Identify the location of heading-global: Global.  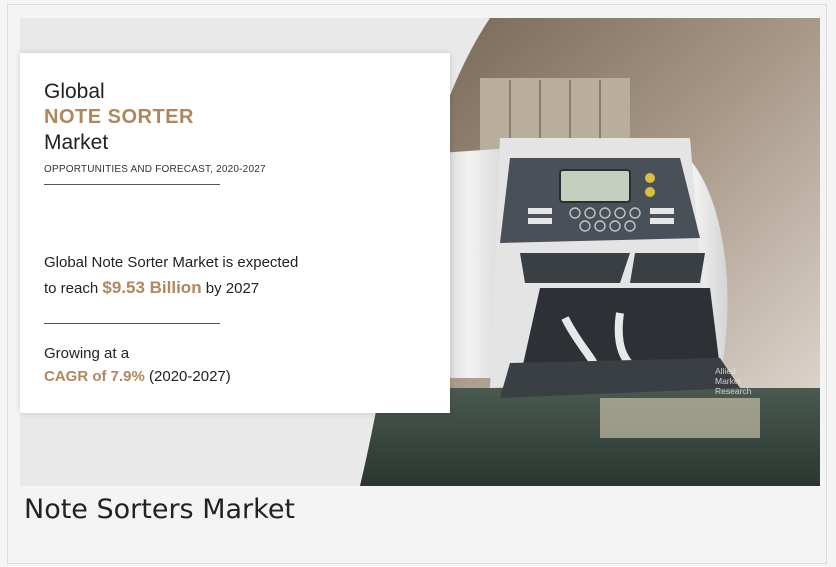
(74, 91).